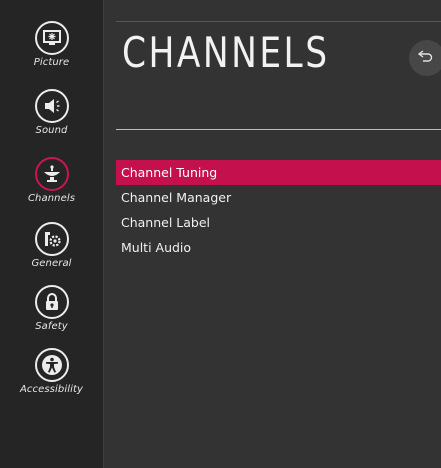 The image size is (441, 468). Describe the element at coordinates (278, 247) in the screenshot. I see `menu-item-multi-audio: Multi Audio` at that location.